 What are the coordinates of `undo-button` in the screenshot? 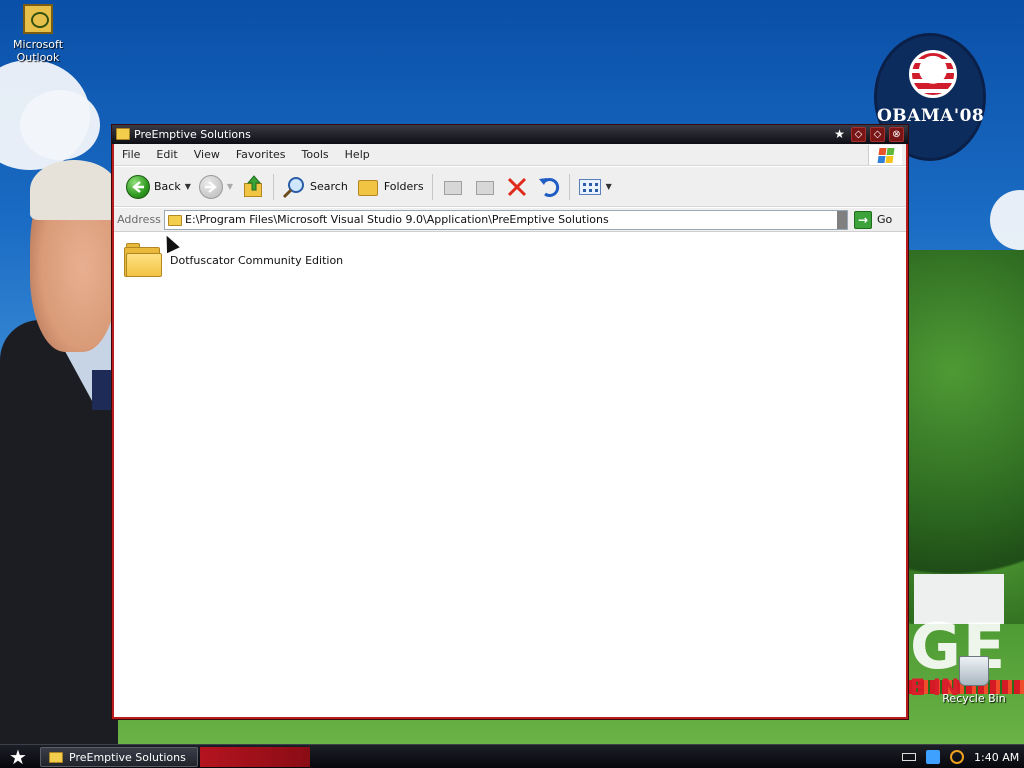 It's located at (549, 187).